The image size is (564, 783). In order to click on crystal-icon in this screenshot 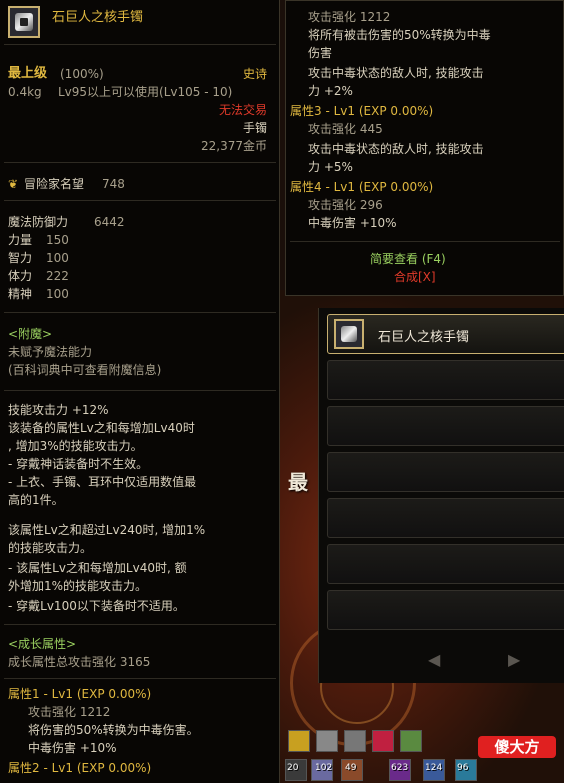, I will do `click(355, 741)`.